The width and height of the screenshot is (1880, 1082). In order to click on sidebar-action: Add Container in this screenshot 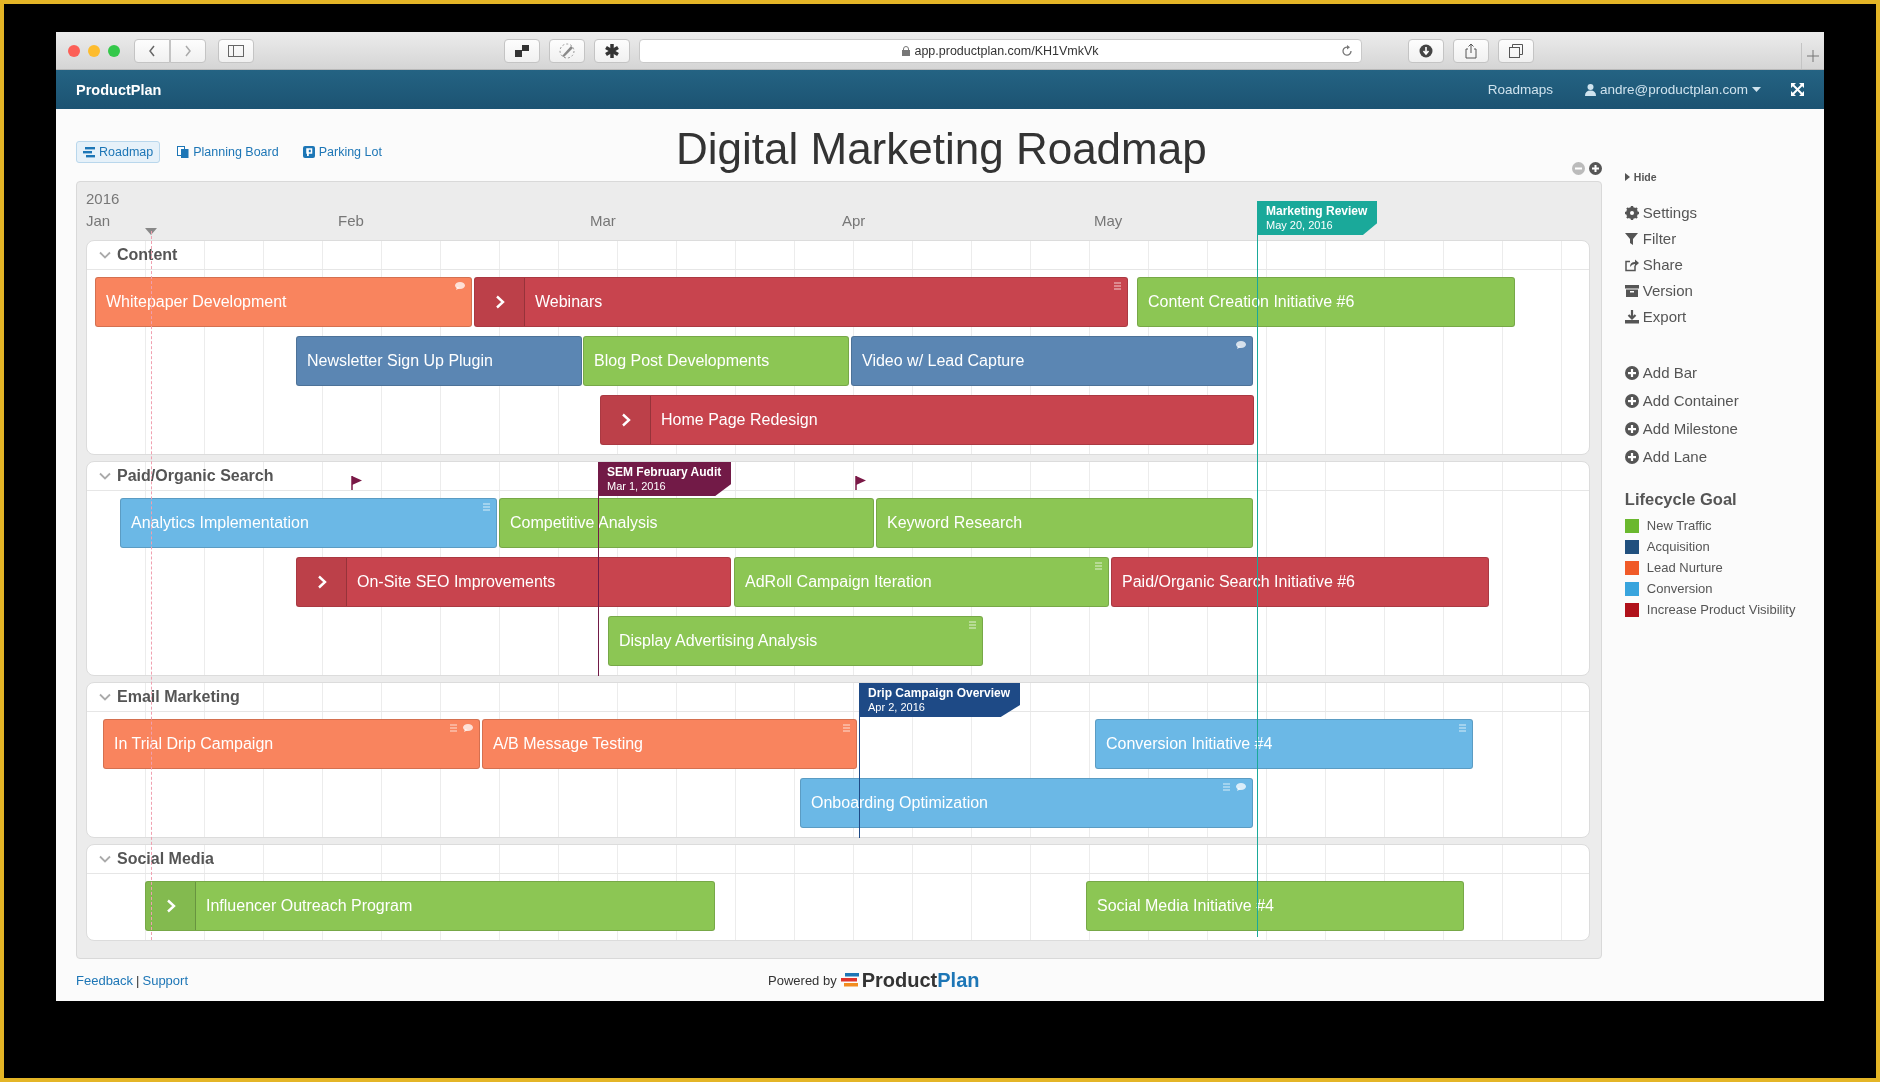, I will do `click(1724, 400)`.